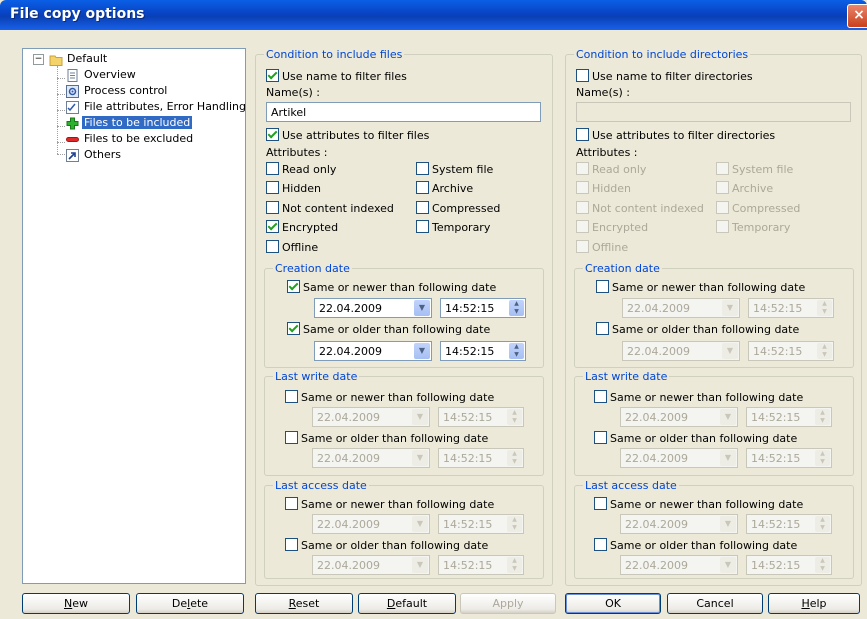 The image size is (867, 619). What do you see at coordinates (371, 565) in the screenshot?
I see `files-lastaccess-older-date: 22.04.2009 ▼` at bounding box center [371, 565].